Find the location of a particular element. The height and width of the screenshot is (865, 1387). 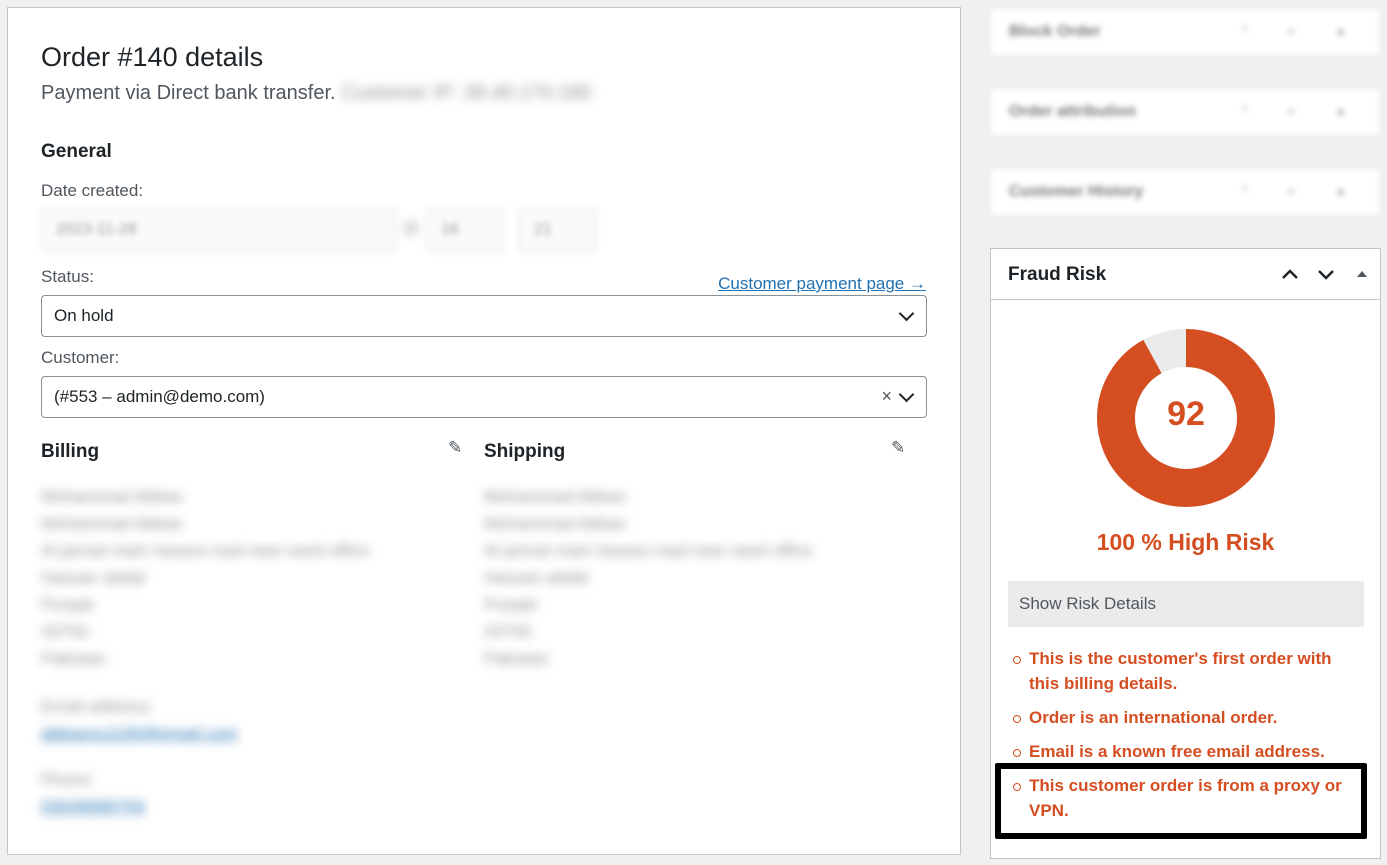

risk-level-label: 100 % High Risk is located at coordinates (1185, 542).